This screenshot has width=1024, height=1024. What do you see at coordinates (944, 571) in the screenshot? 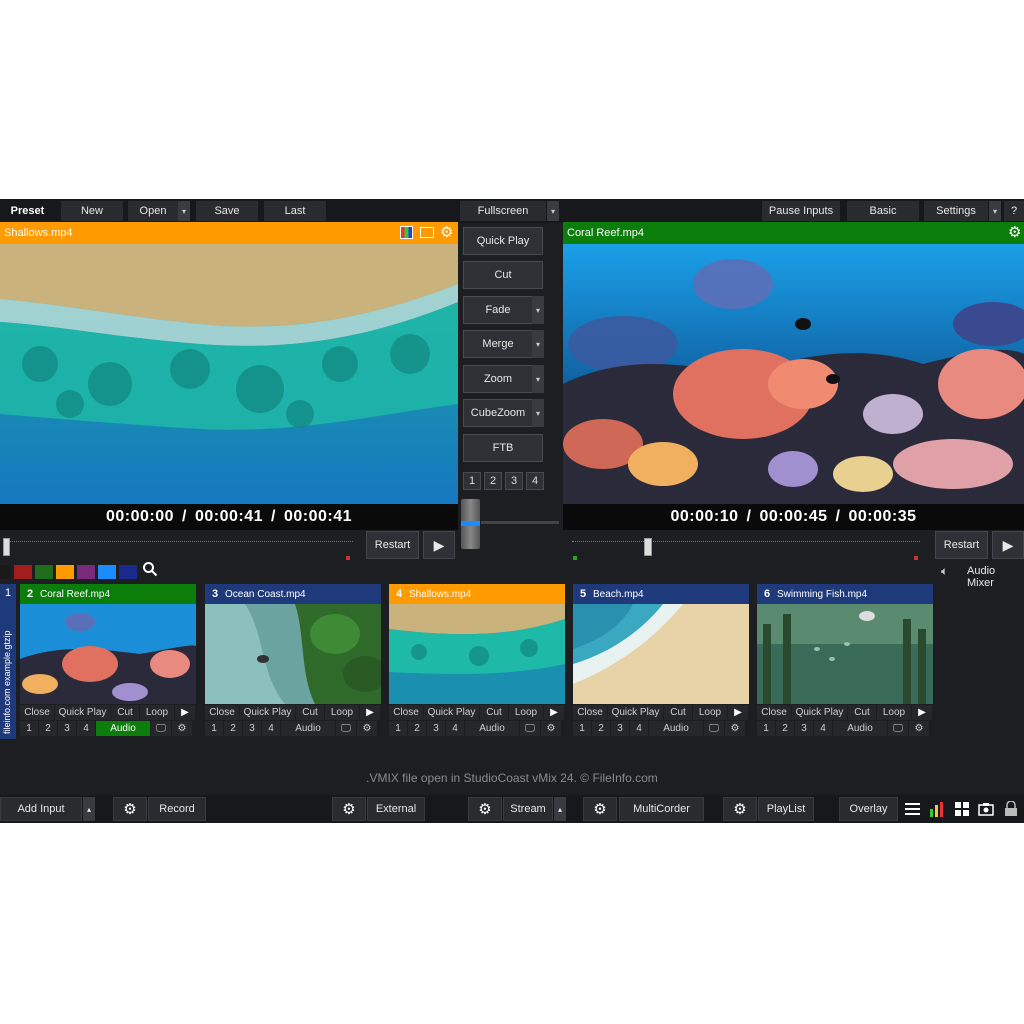
I see `speaker-icon: 🔈︎` at bounding box center [944, 571].